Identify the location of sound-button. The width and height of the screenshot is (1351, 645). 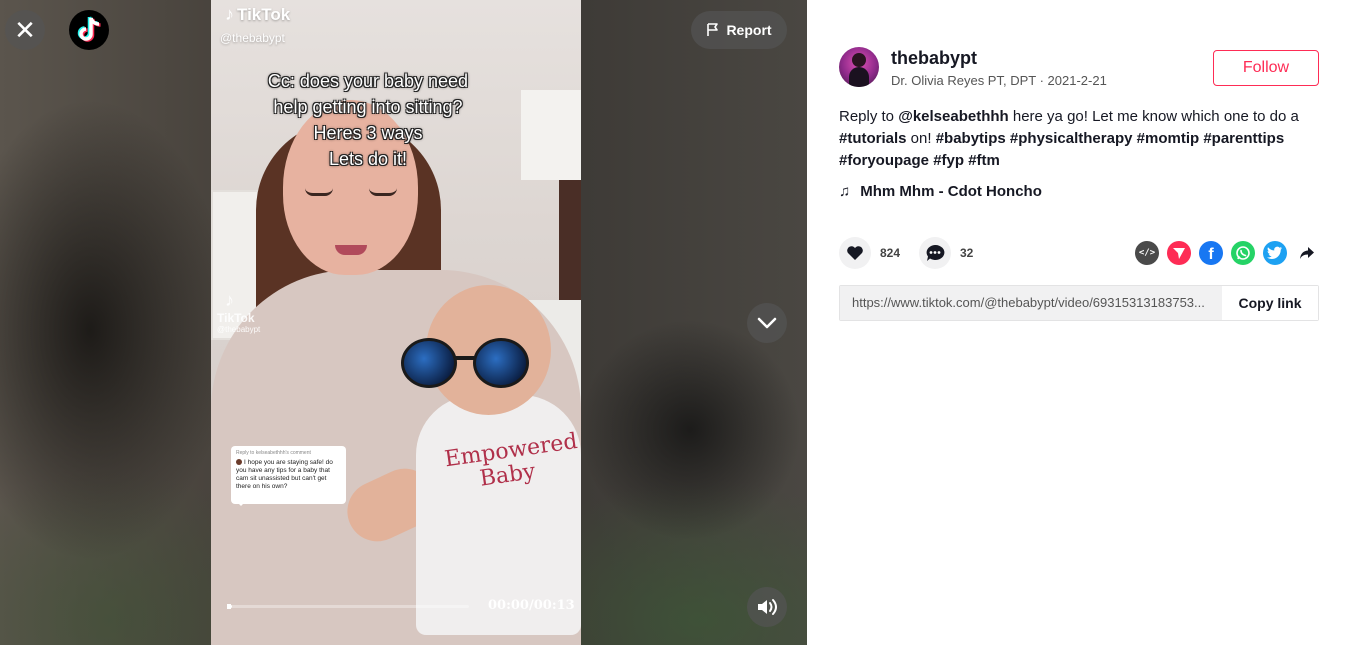
(767, 607).